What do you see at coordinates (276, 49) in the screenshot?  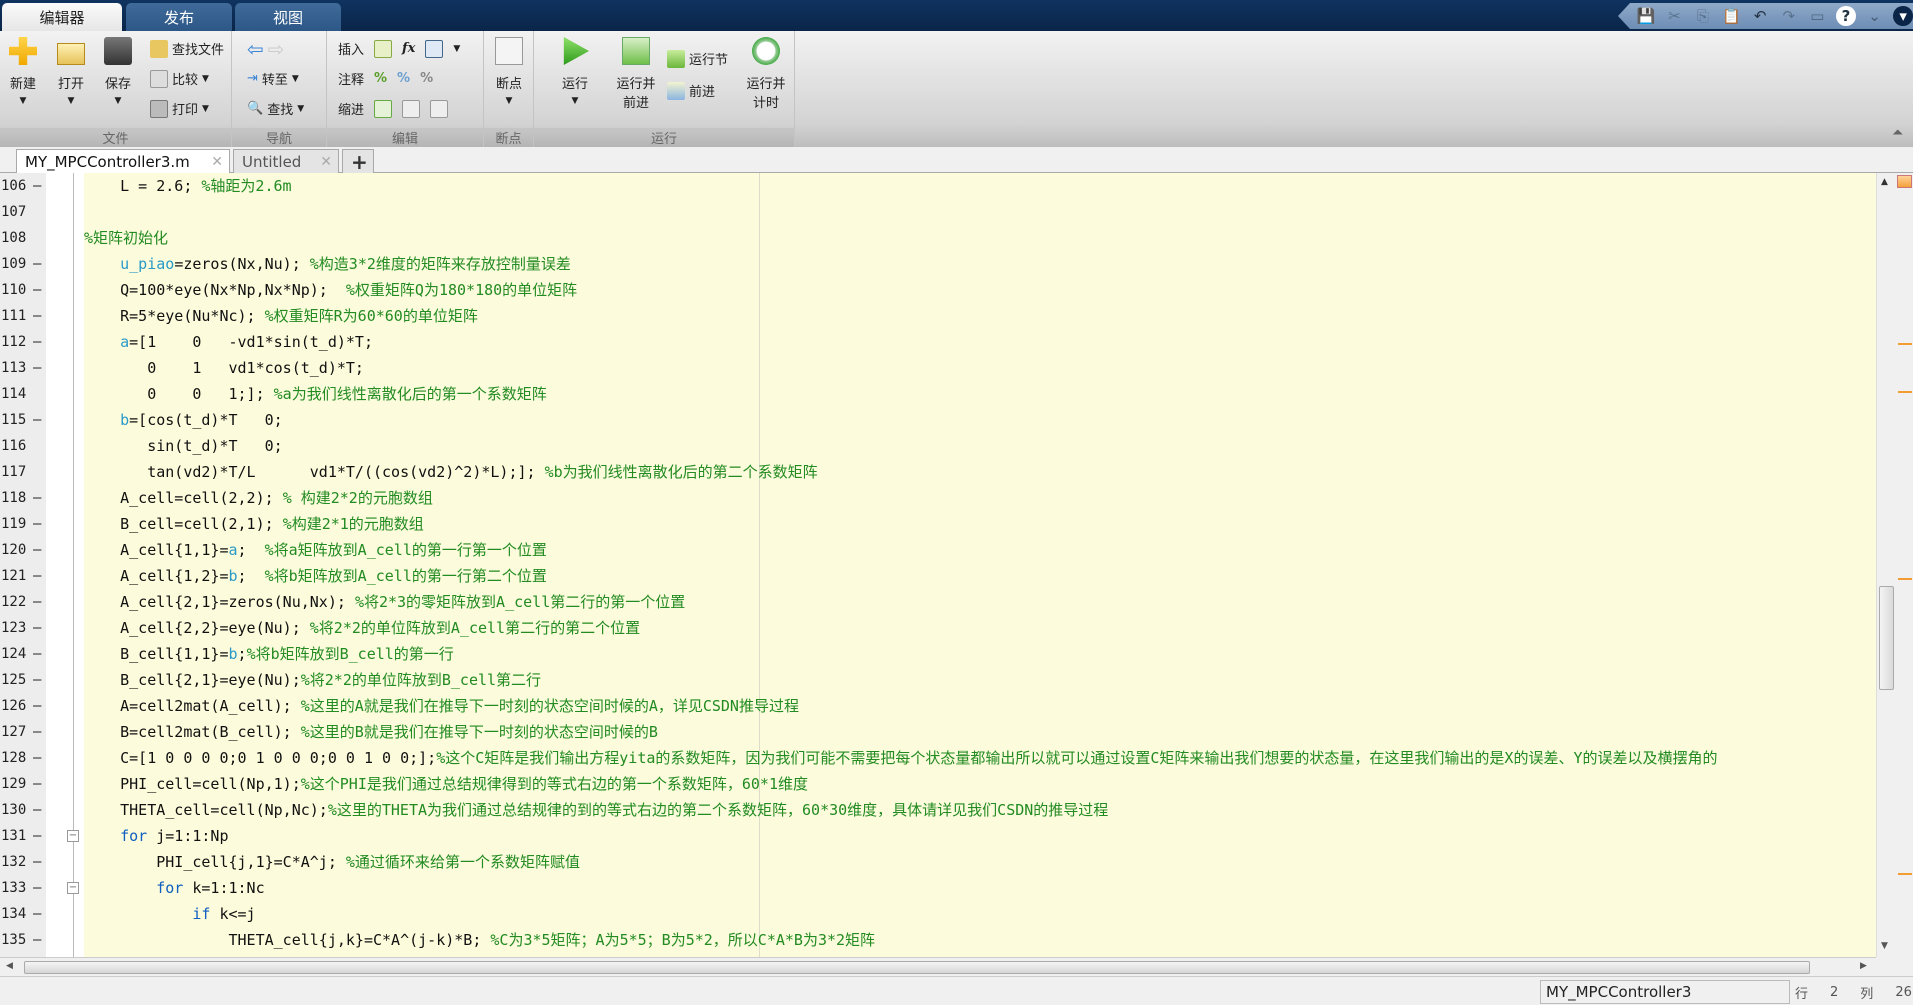 I see `forward-arrow-icon: ⇨` at bounding box center [276, 49].